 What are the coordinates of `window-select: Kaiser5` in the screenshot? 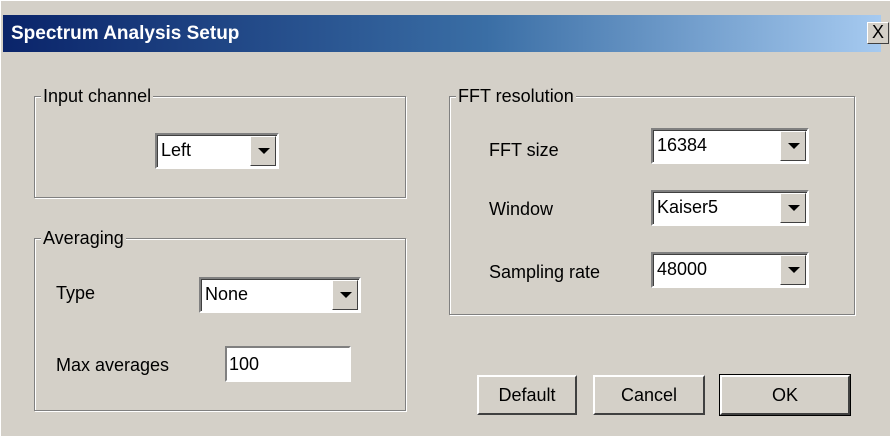 It's located at (730, 208).